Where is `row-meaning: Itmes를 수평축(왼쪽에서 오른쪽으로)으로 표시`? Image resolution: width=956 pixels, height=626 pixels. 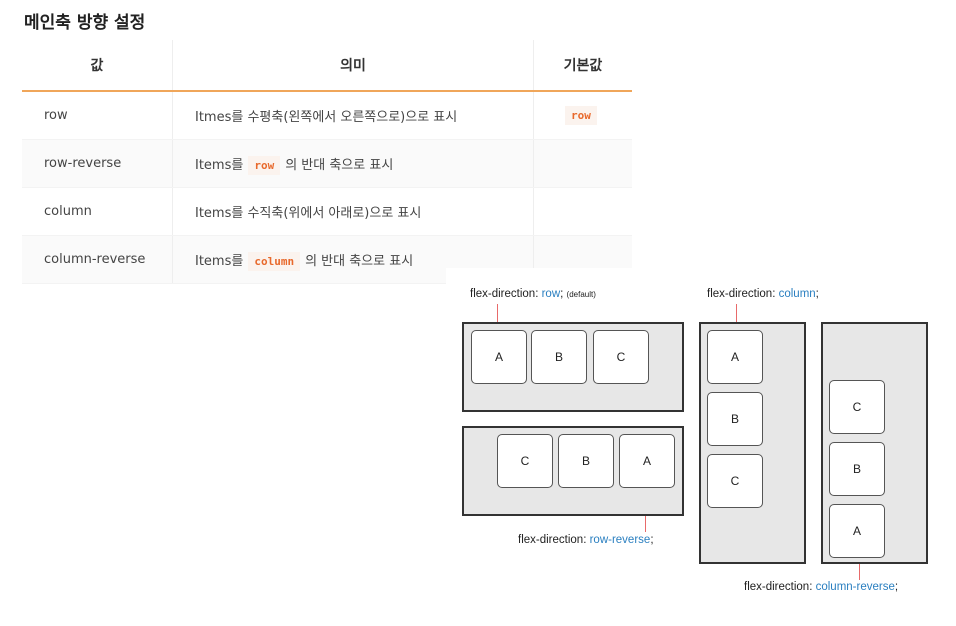
row-meaning: Itmes를 수평축(왼쪽에서 오른쪽으로)으로 표시 is located at coordinates (353, 115).